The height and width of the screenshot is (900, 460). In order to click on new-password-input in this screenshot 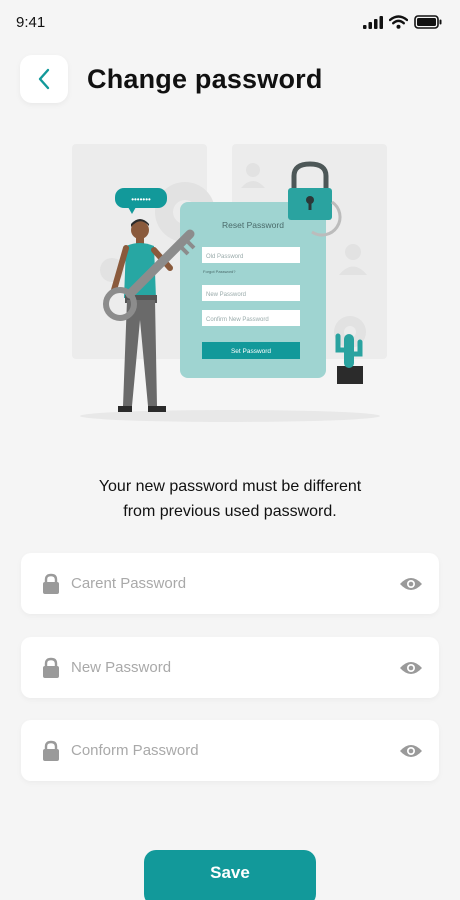, I will do `click(235, 667)`.